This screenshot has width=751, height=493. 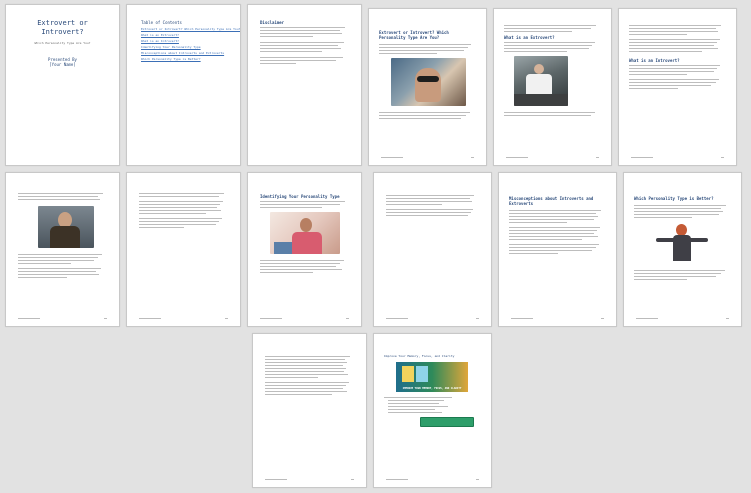 What do you see at coordinates (654, 60) in the screenshot?
I see `introvert-heading: What is an Introvert?` at bounding box center [654, 60].